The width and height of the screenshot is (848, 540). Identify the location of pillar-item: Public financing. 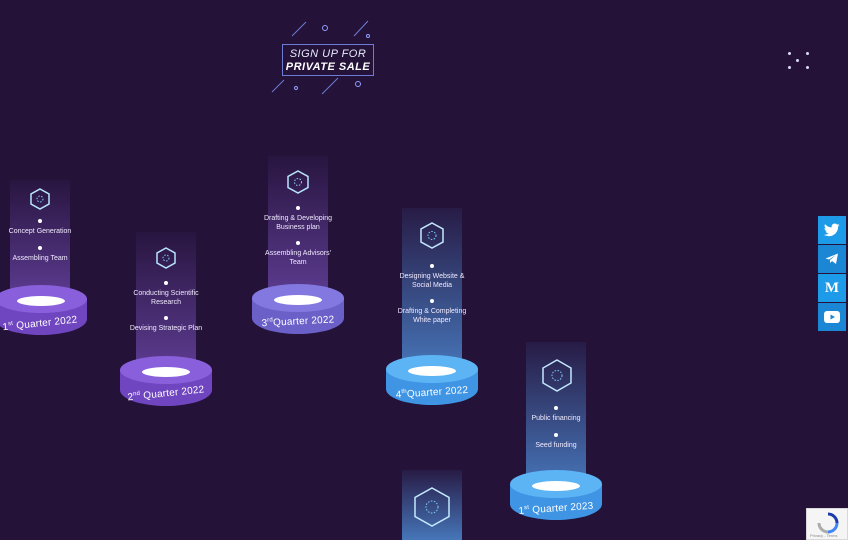
(556, 415).